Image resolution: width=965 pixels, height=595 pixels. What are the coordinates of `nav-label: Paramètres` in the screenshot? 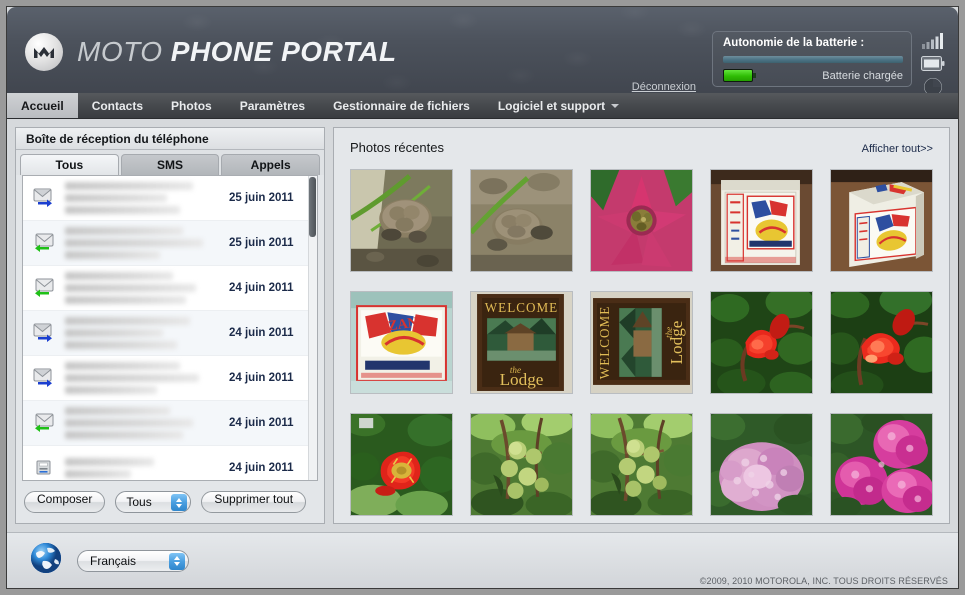 It's located at (272, 105).